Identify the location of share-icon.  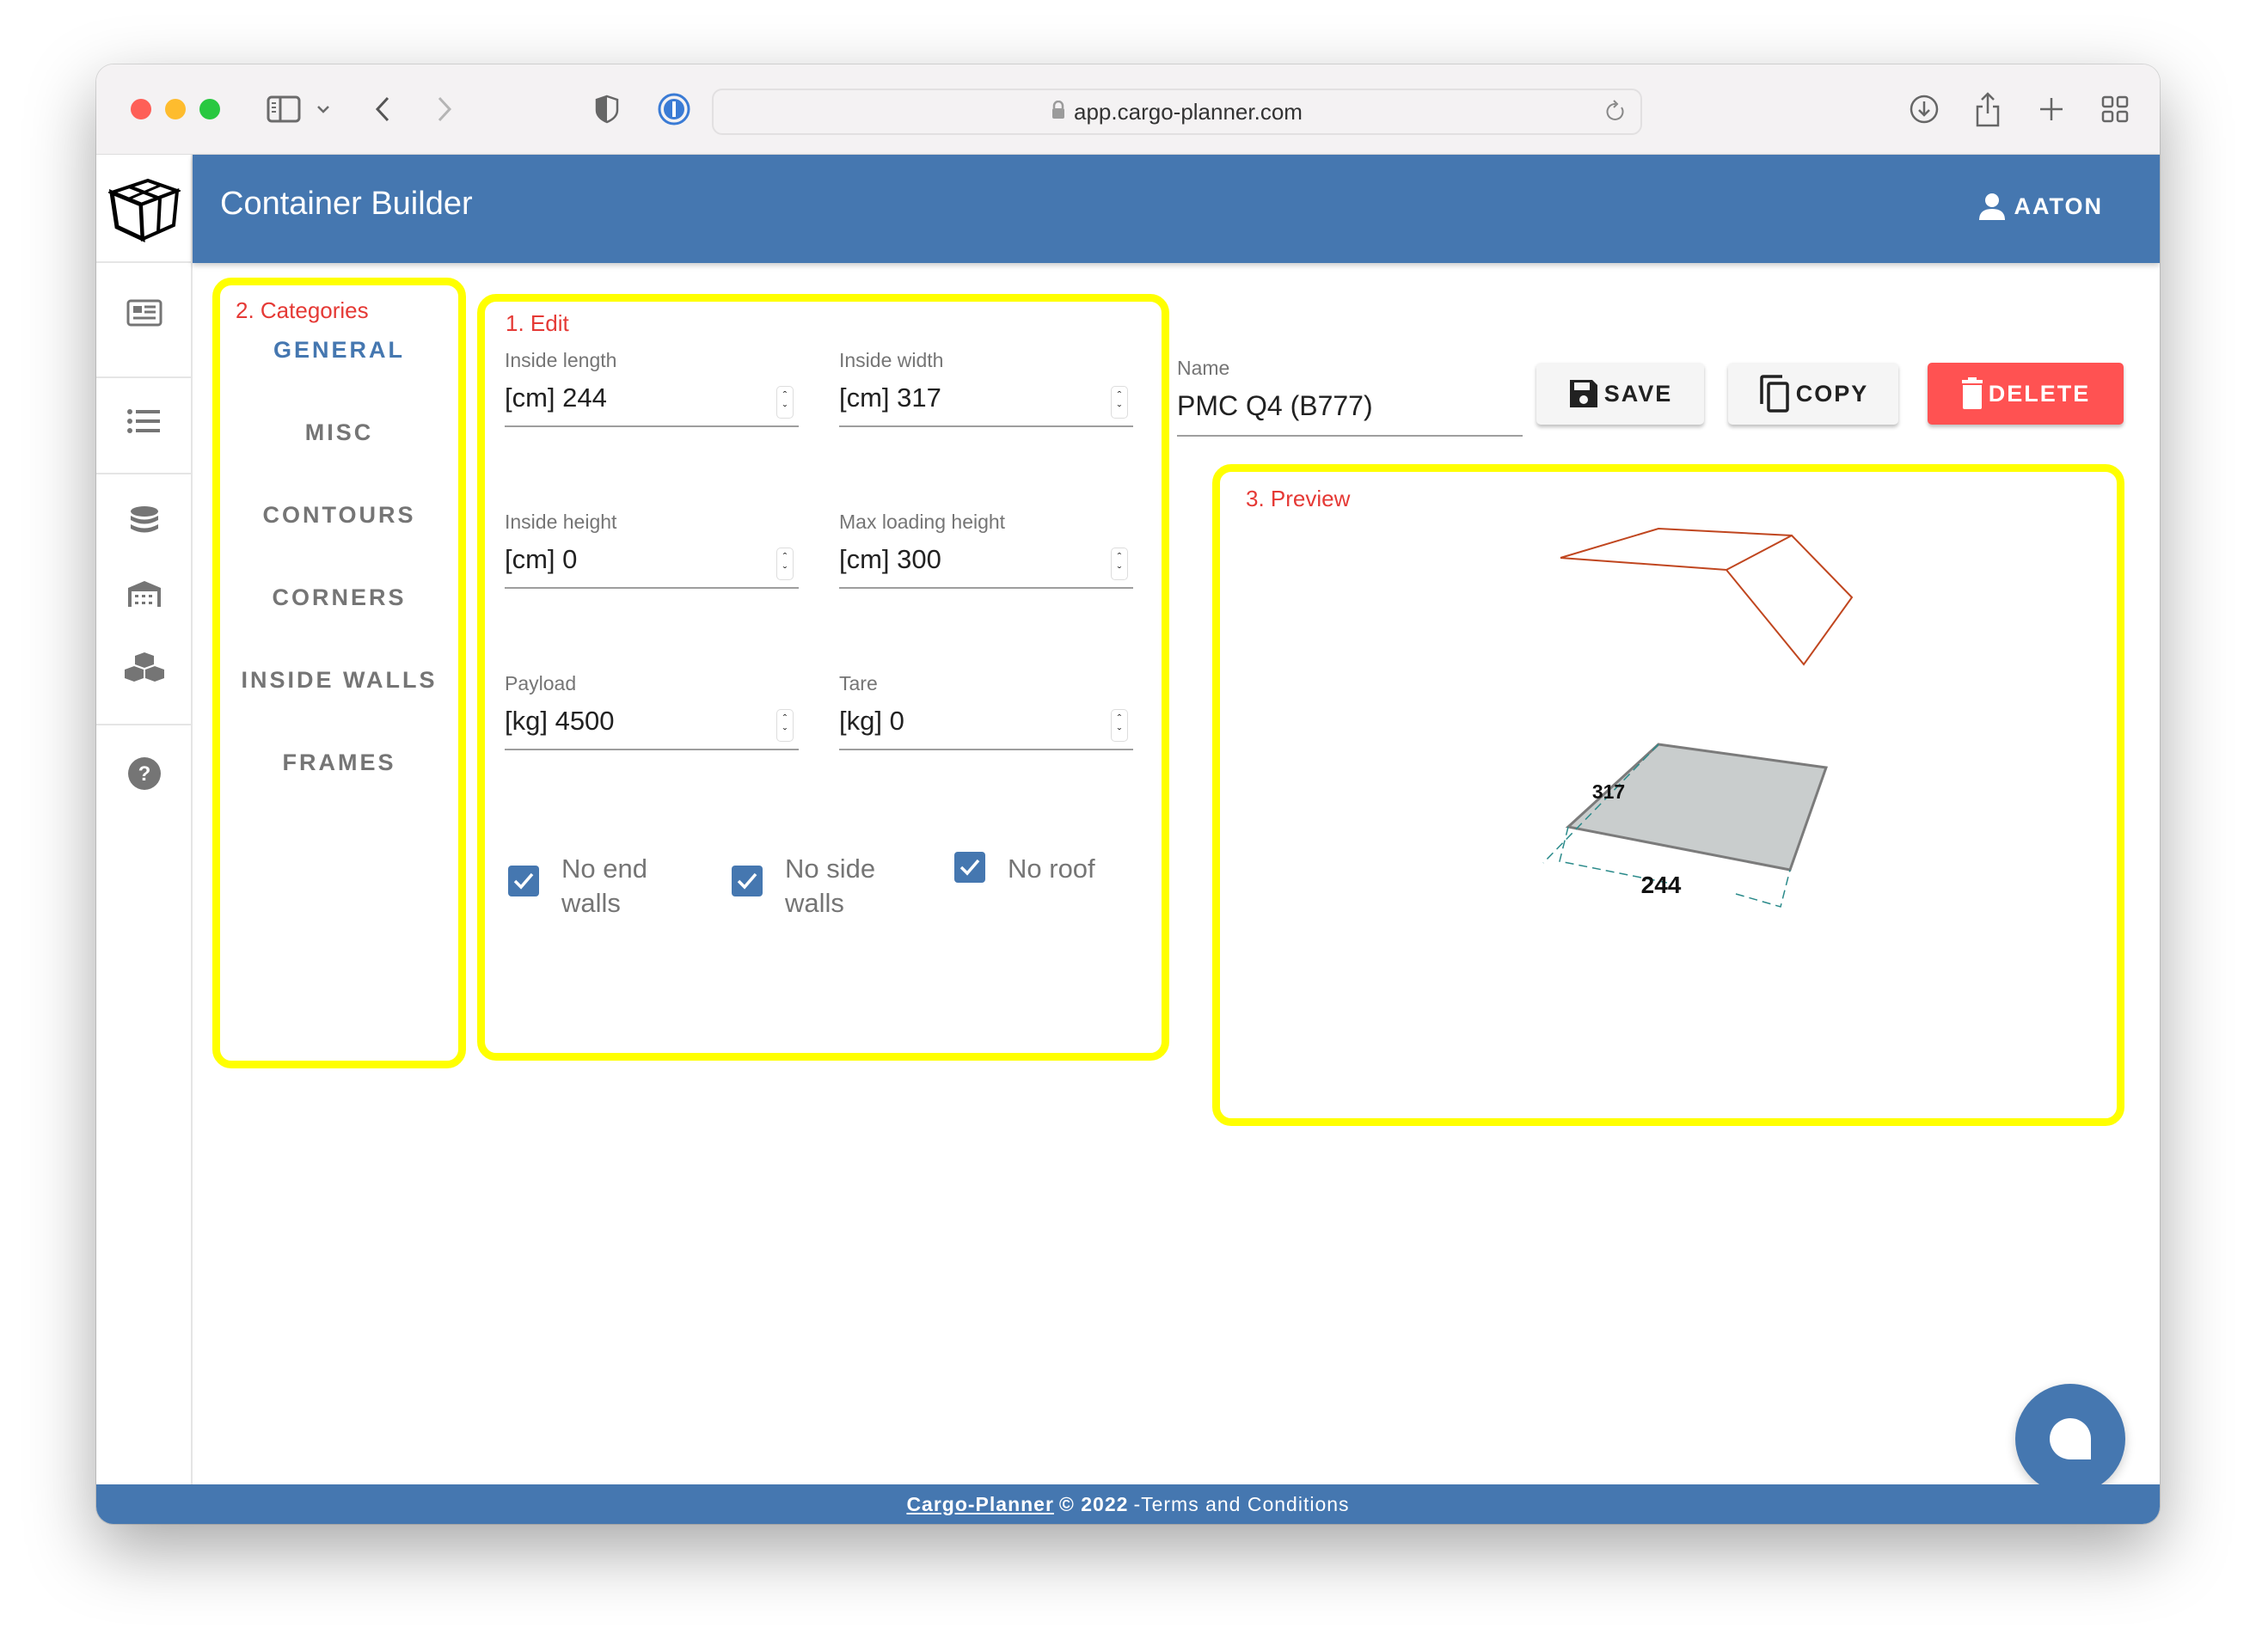
(1988, 109).